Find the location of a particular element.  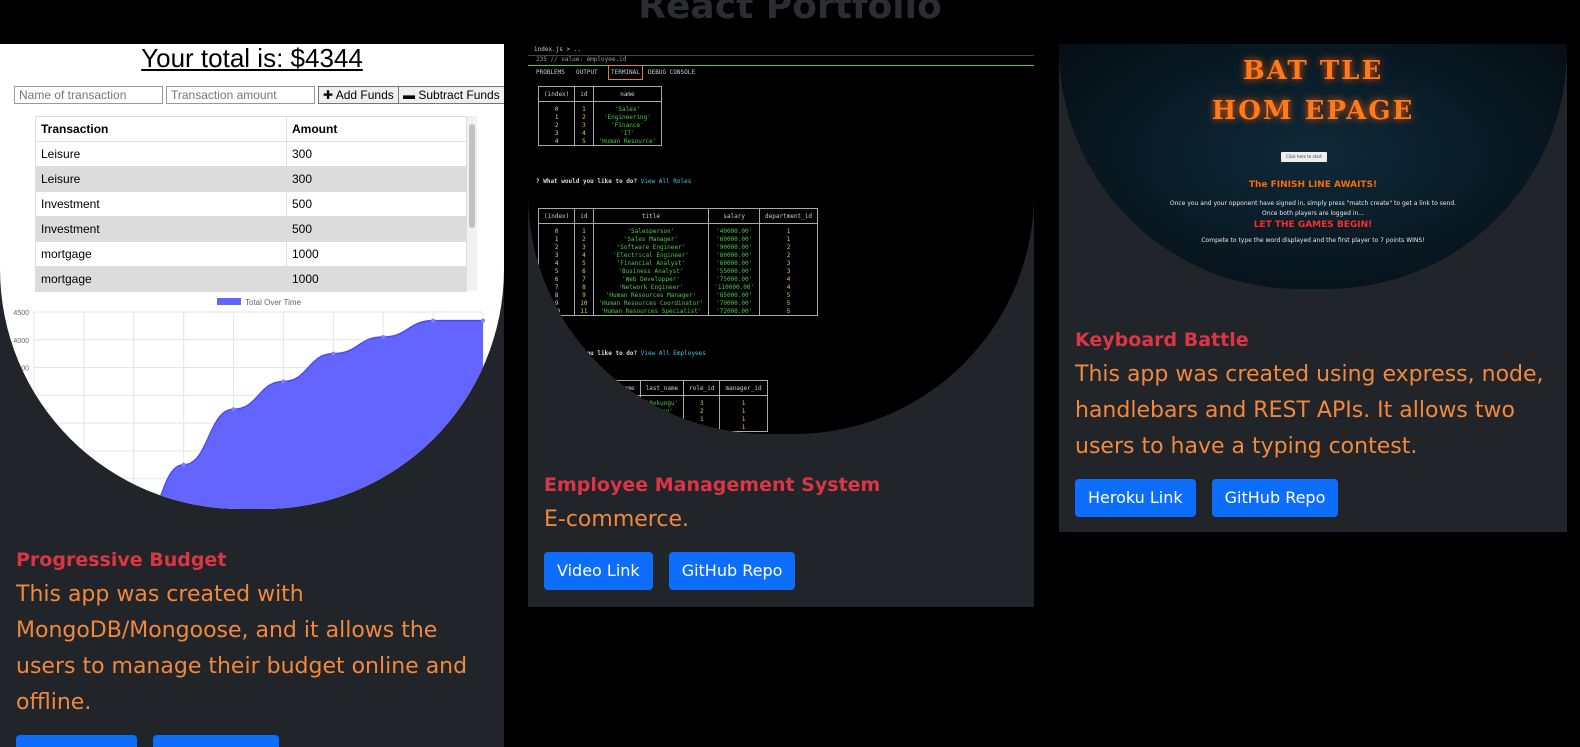

subtract-funds-button: ▬ Subtract Funds is located at coordinates (451, 95).